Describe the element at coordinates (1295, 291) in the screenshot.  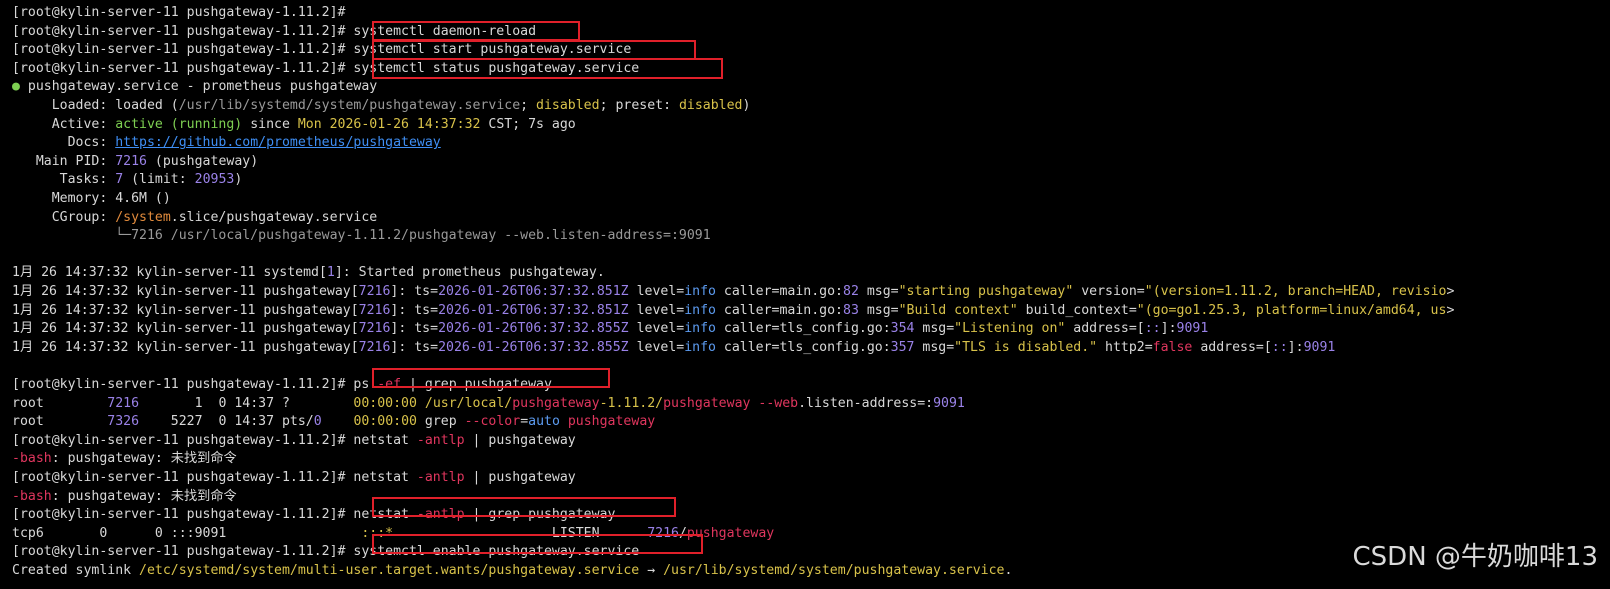
I see `terminal-text: "(version=1.11.2, branch=HEAD, revisio` at that location.